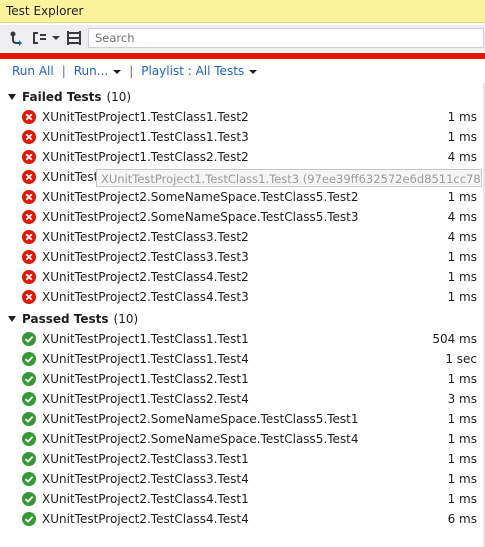  I want to click on test-duration: 504 ms, so click(454, 339).